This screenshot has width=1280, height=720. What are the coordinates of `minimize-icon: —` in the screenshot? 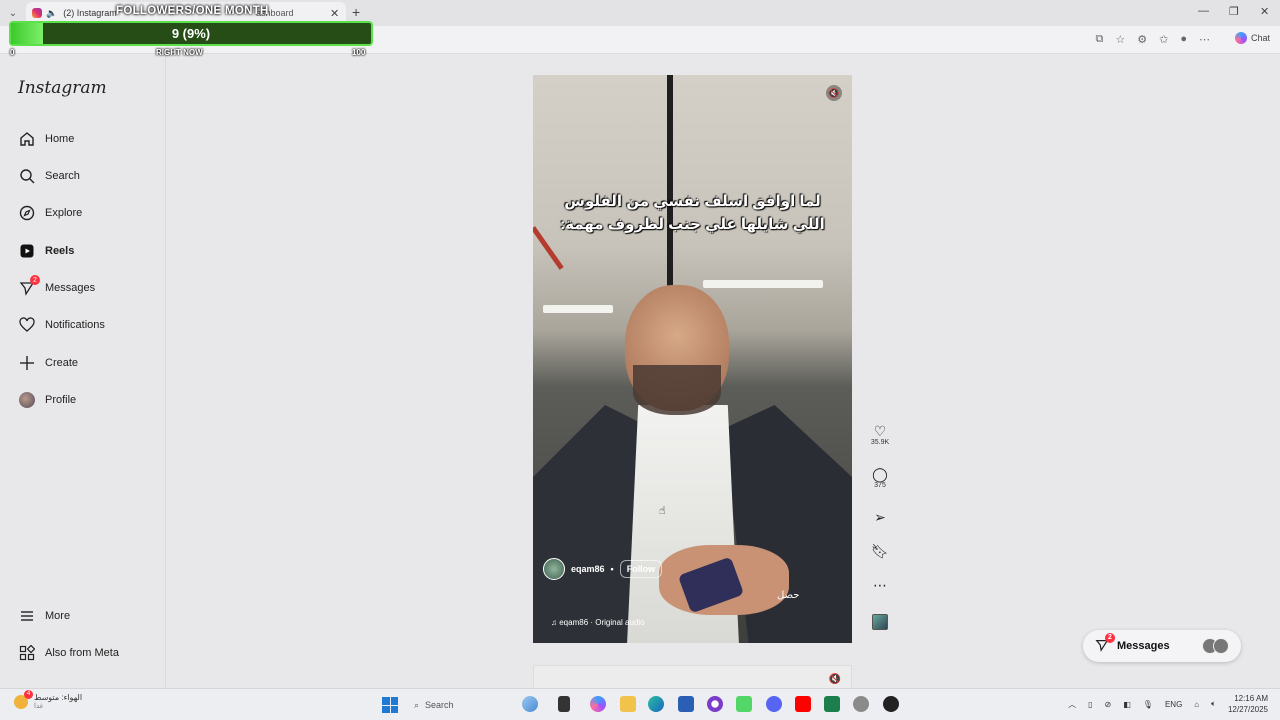 It's located at (1203, 11).